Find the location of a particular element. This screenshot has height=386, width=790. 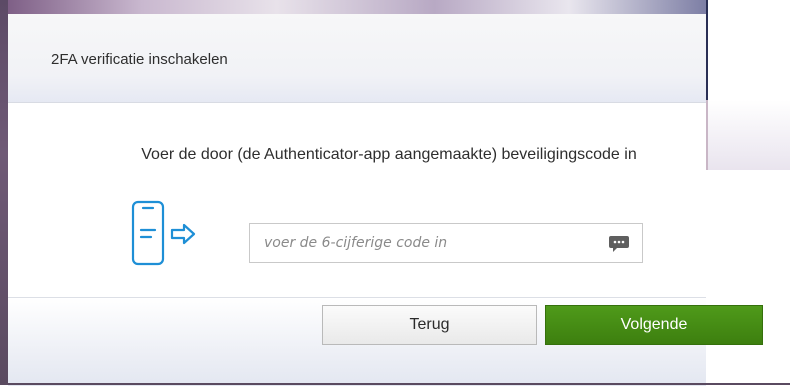

code-input-box is located at coordinates (446, 243).